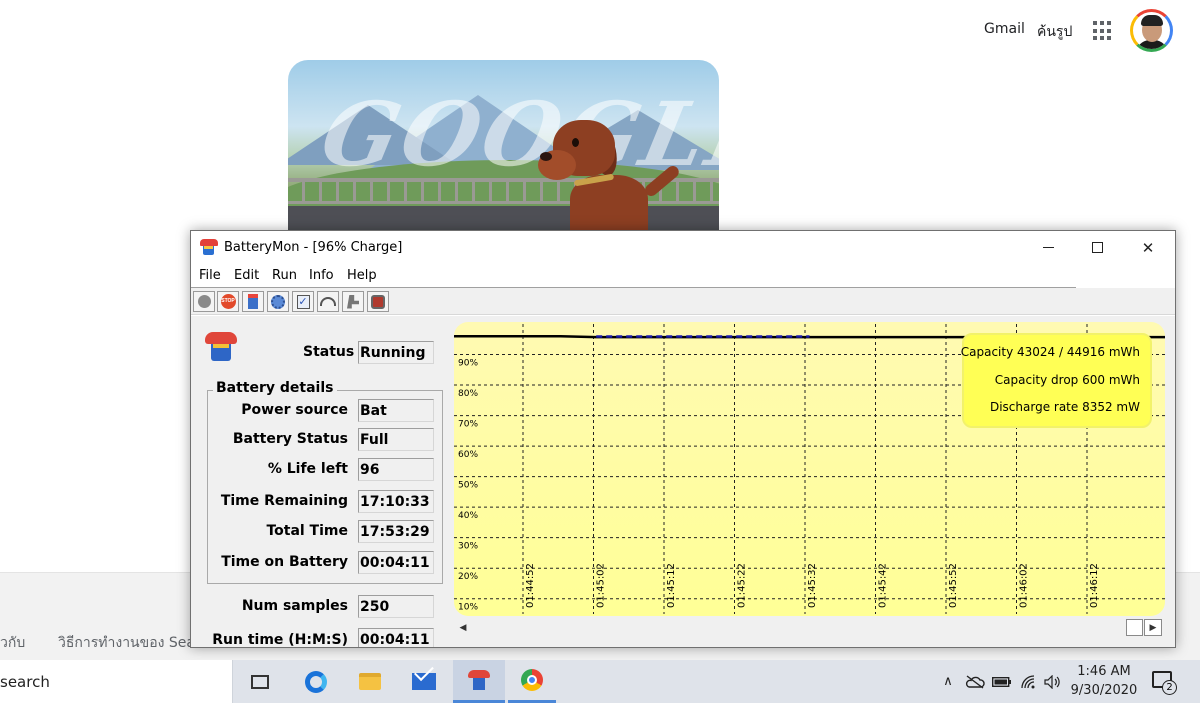 This screenshot has width=1200, height=703. I want to click on batterymon-taskbar-button, so click(479, 681).